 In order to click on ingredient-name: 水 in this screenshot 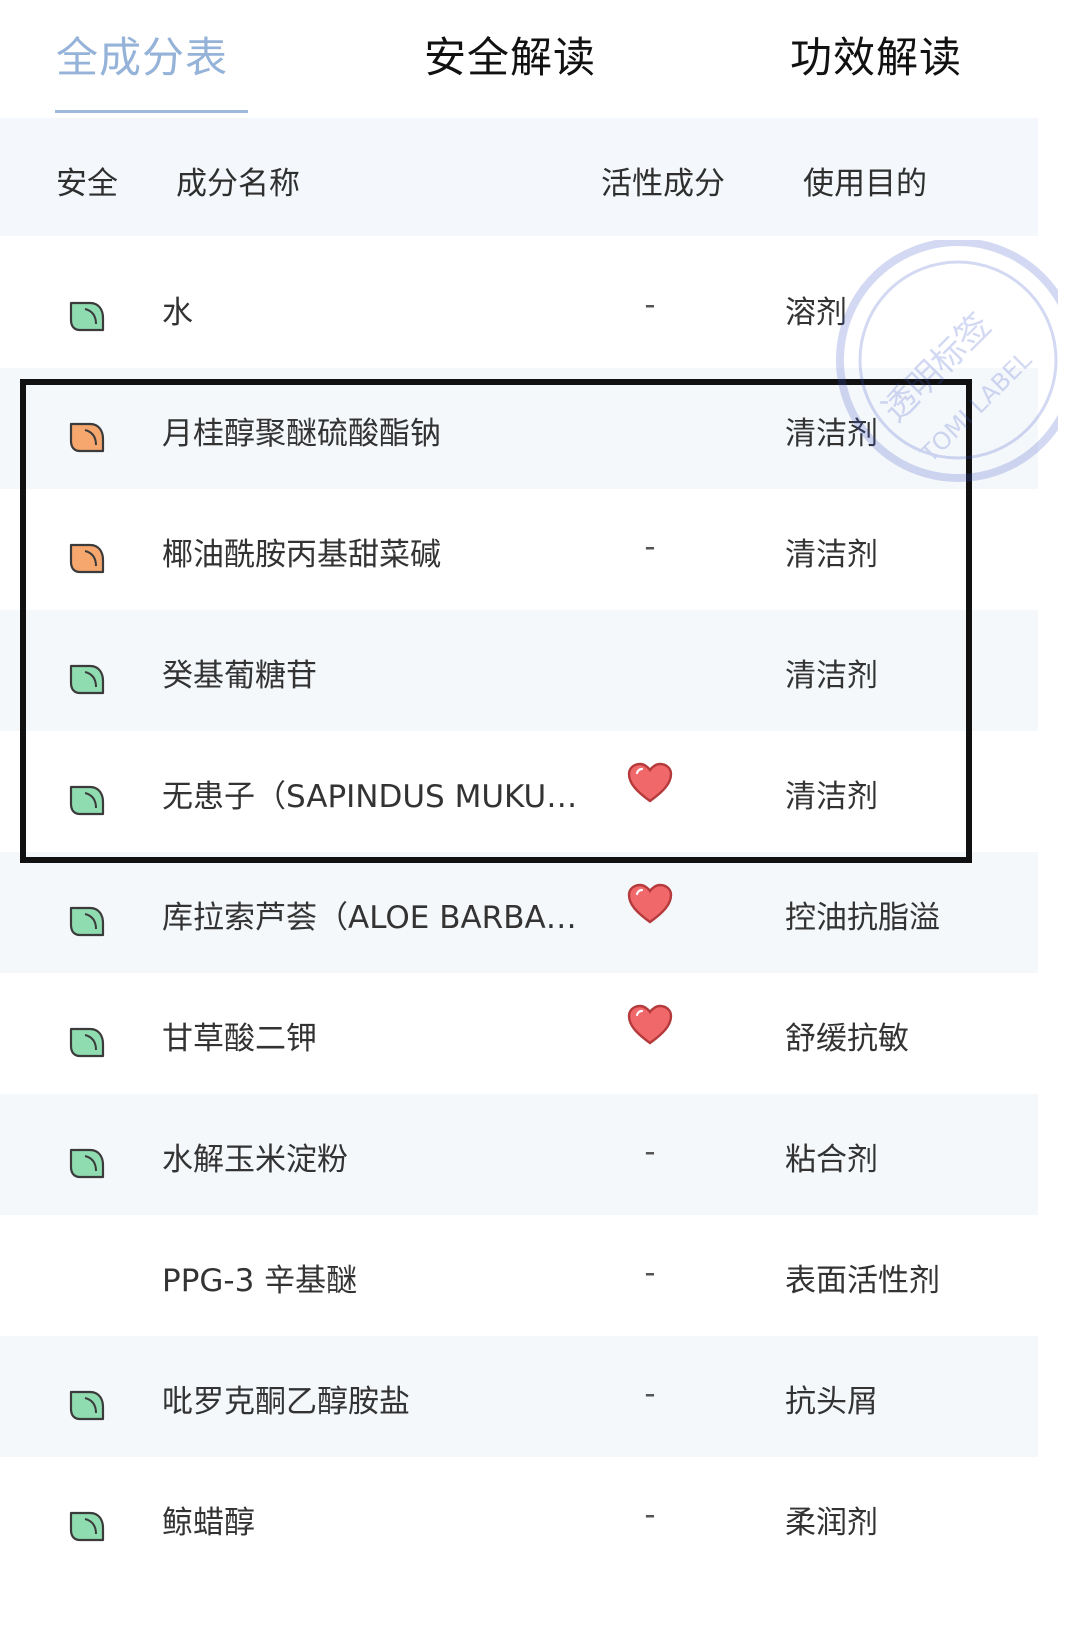, I will do `click(177, 313)`.